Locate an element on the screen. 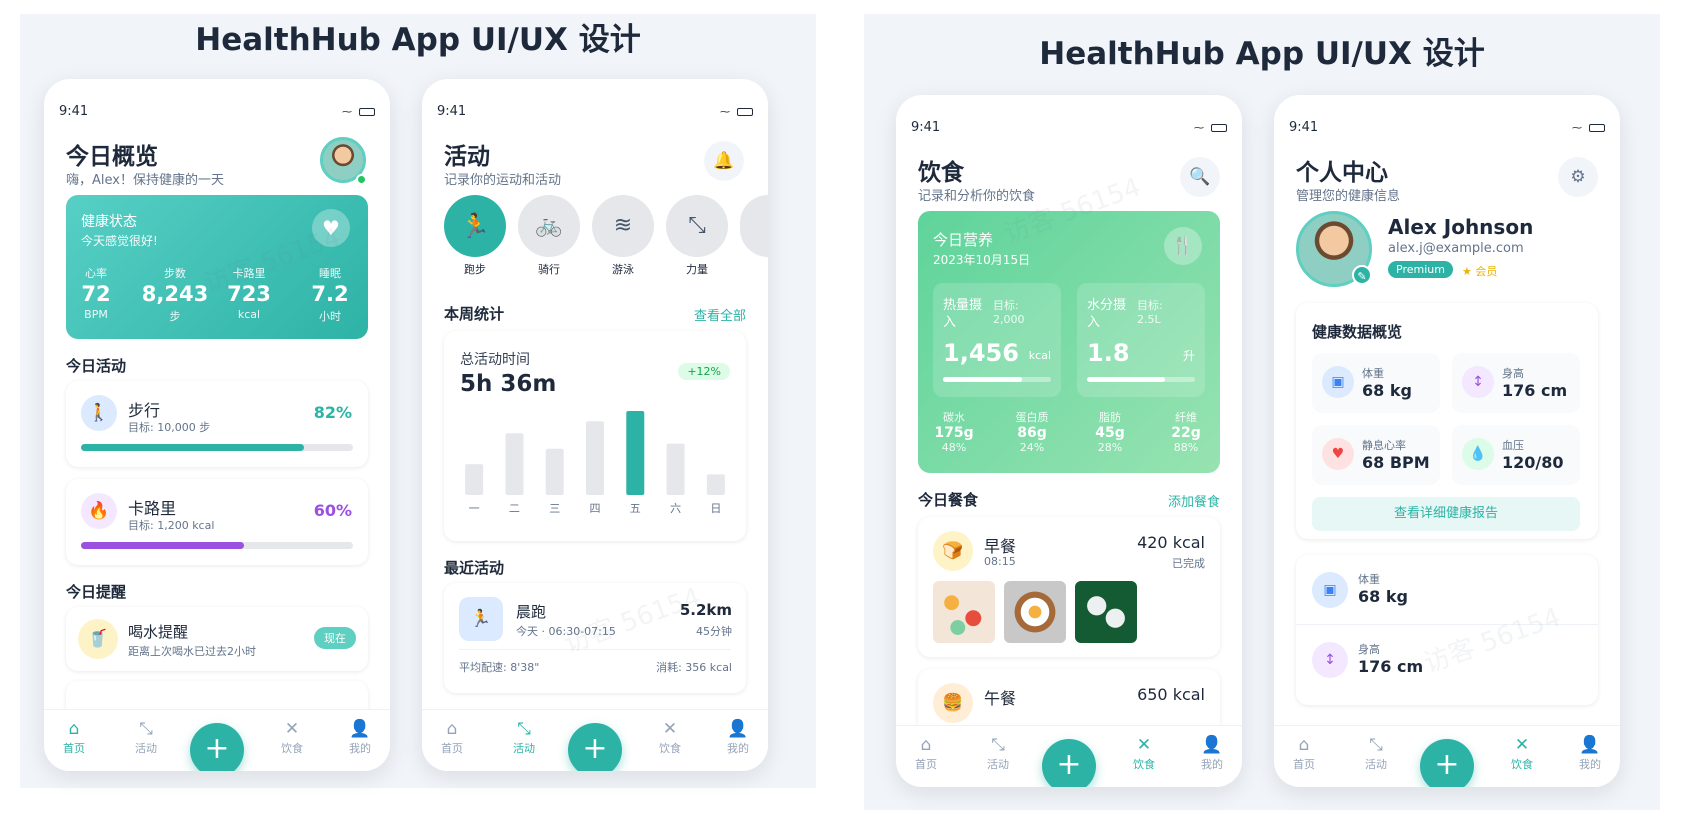 This screenshot has width=1686, height=822. chart-tick-label: 二 is located at coordinates (514, 508).